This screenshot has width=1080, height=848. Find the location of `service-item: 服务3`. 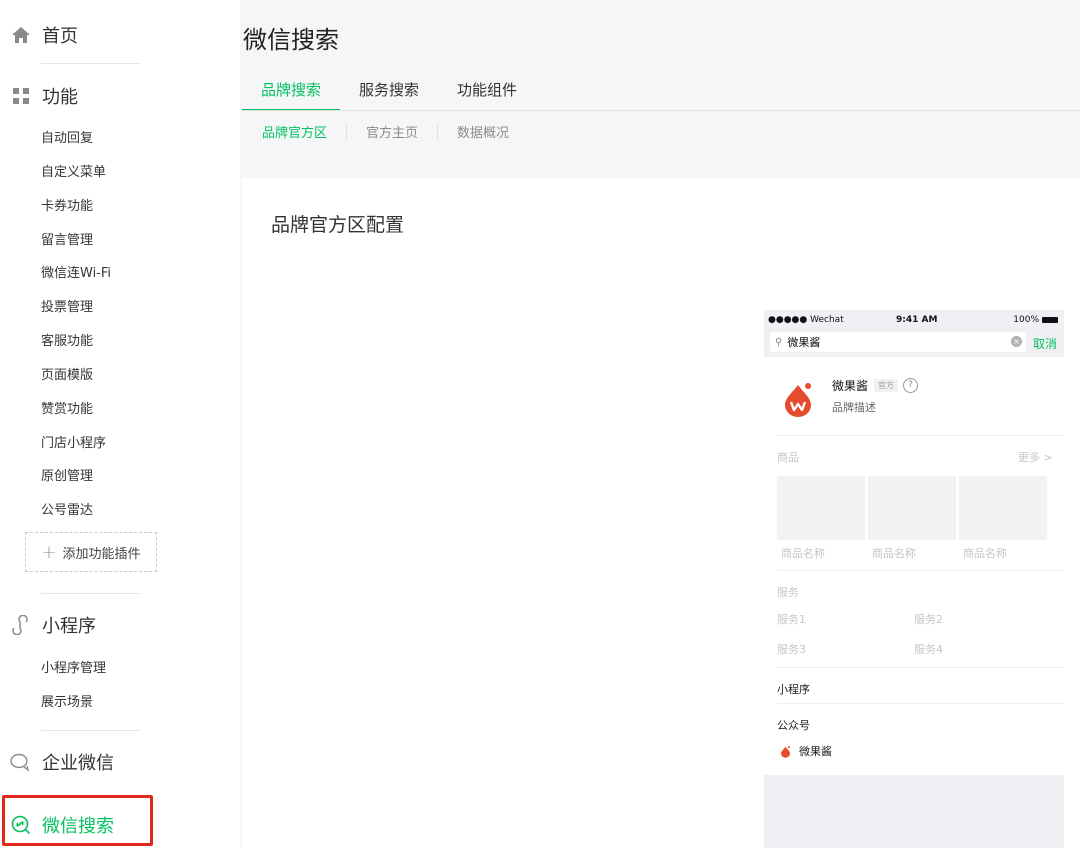

service-item: 服务3 is located at coordinates (791, 649).